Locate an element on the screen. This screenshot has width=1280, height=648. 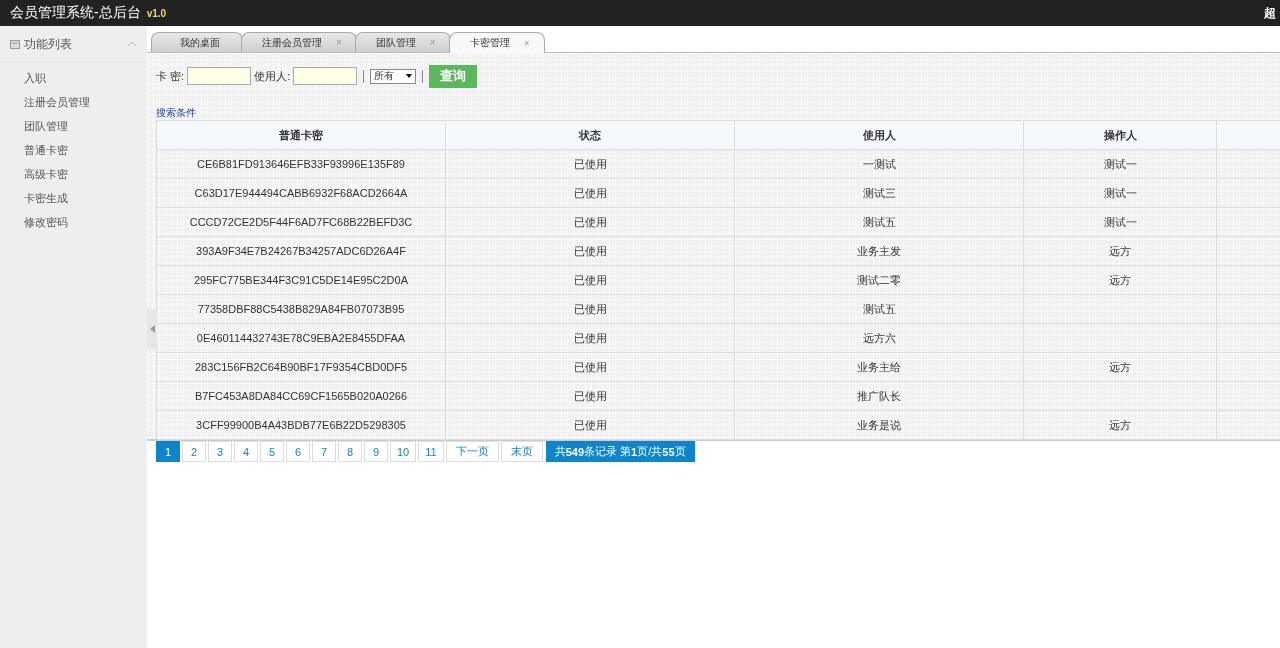
table-cell: 业务主给 is located at coordinates (879, 366).